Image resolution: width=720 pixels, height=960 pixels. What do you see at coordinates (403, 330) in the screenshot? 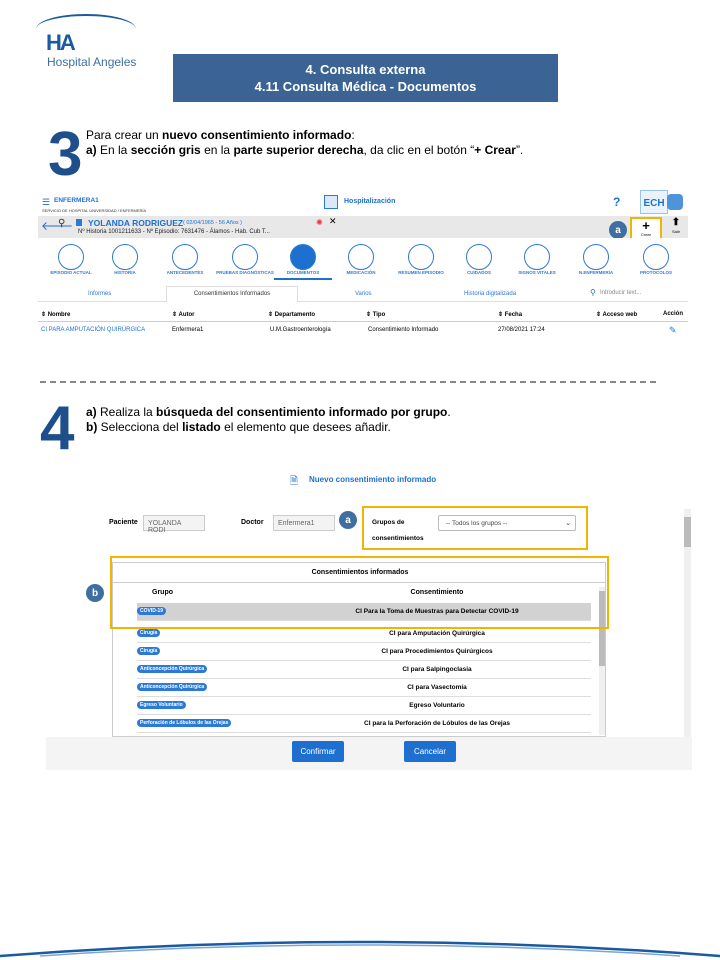
I see `cell-tipo: Consentimiento Informado` at bounding box center [403, 330].